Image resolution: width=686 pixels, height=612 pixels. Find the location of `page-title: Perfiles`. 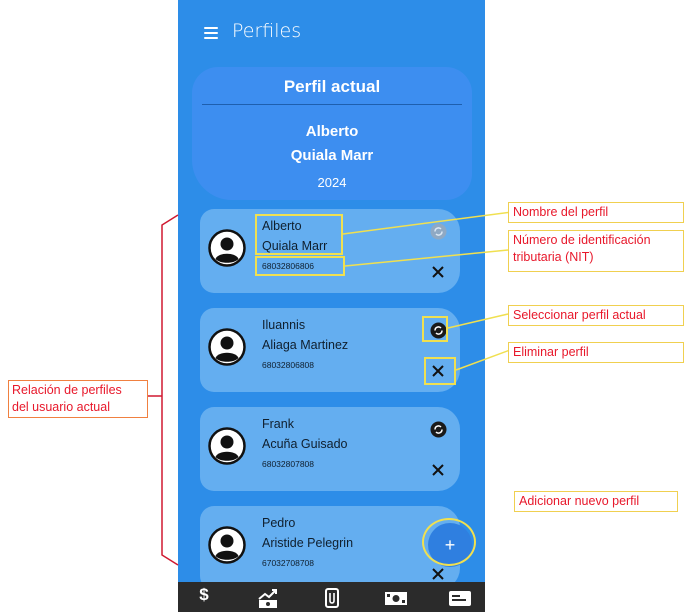

page-title: Perfiles is located at coordinates (267, 31).